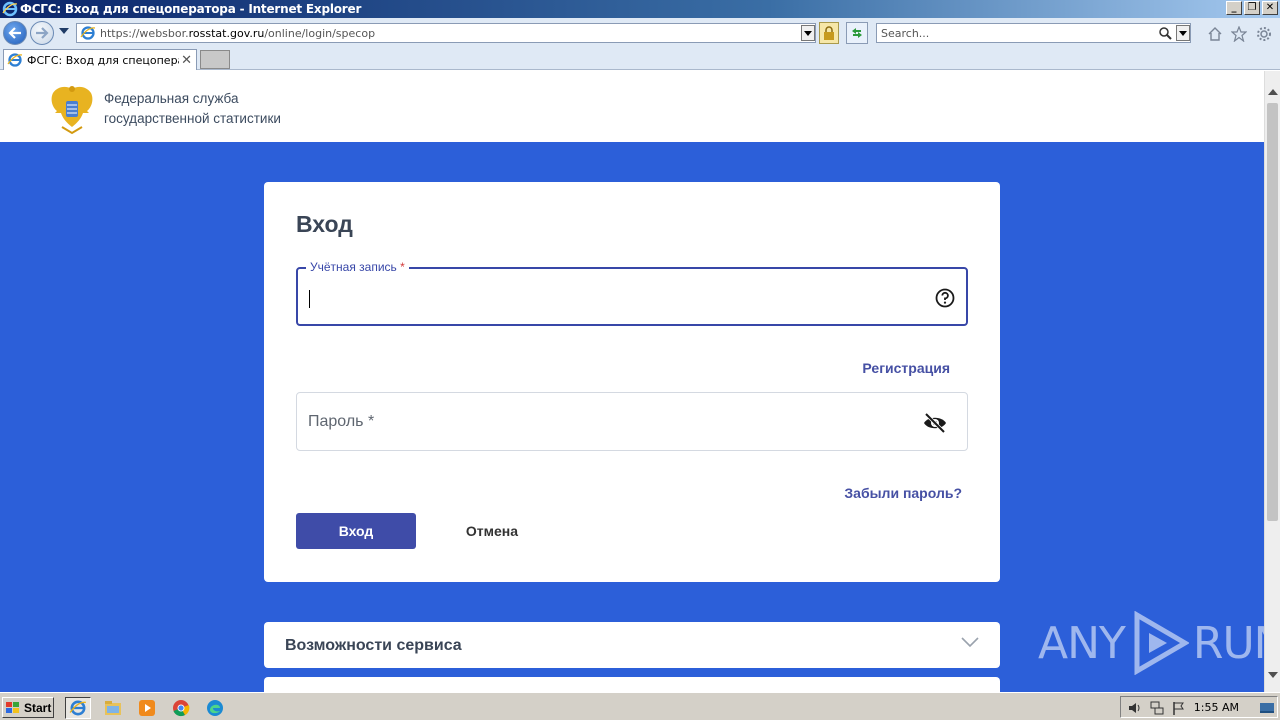 The width and height of the screenshot is (1280, 720). Describe the element at coordinates (171, 98) in the screenshot. I see `org-name-line1: Федеральная служба` at that location.